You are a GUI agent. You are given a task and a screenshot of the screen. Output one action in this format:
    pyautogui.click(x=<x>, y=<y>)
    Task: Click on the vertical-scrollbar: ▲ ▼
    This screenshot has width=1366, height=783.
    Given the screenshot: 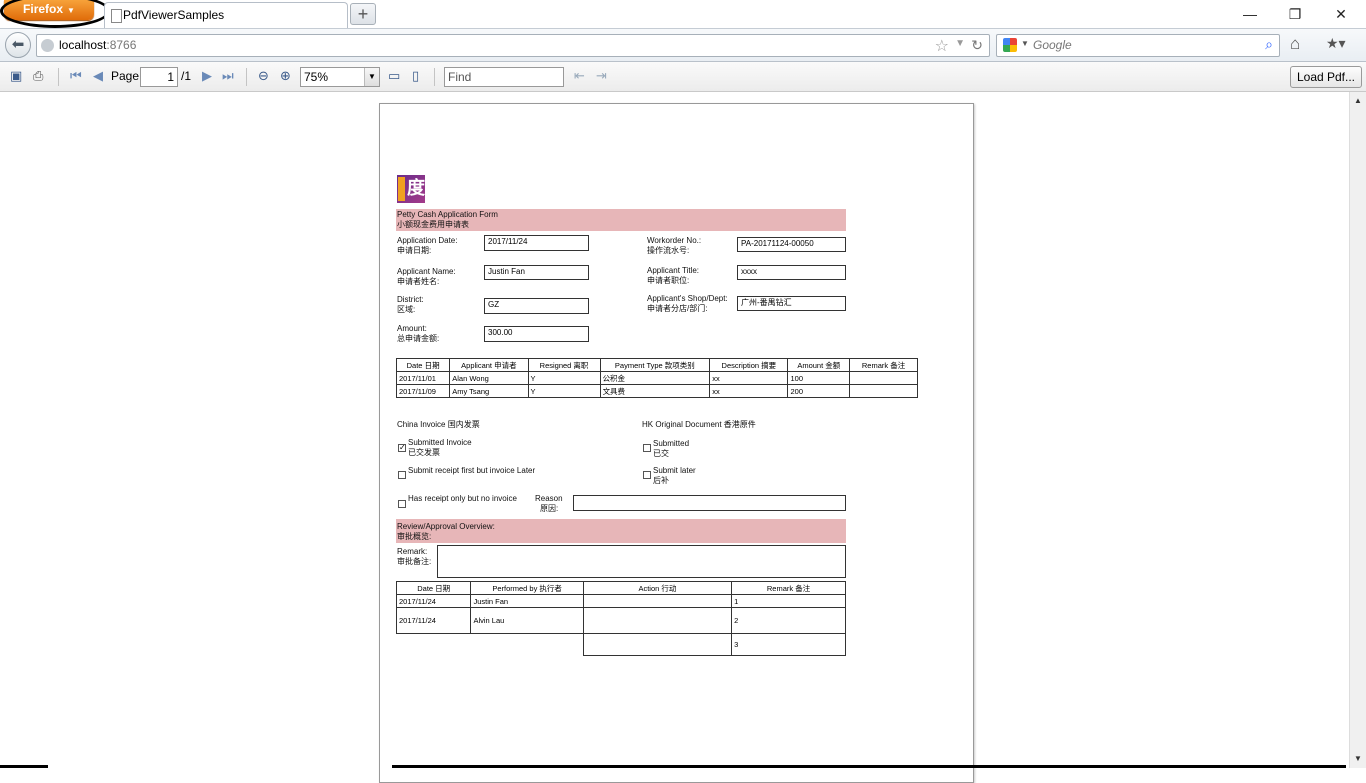 What is the action you would take?
    pyautogui.click(x=1357, y=430)
    